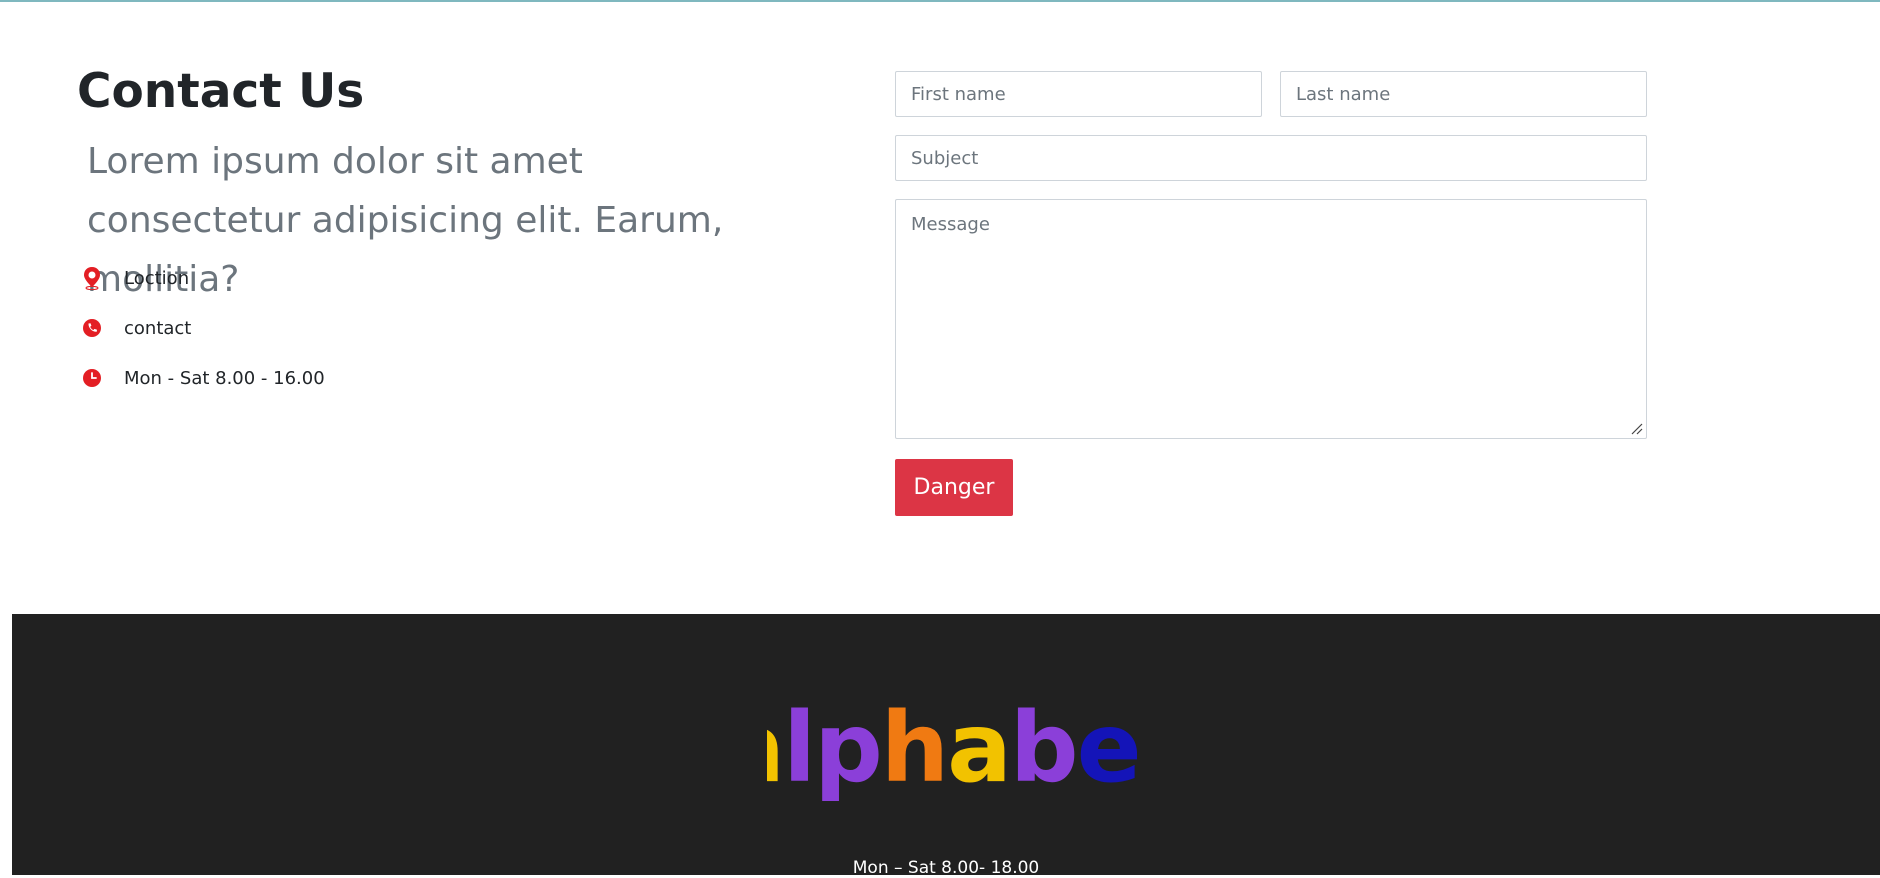 This screenshot has width=1880, height=878. What do you see at coordinates (92, 278) in the screenshot?
I see `location-pin-icon` at bounding box center [92, 278].